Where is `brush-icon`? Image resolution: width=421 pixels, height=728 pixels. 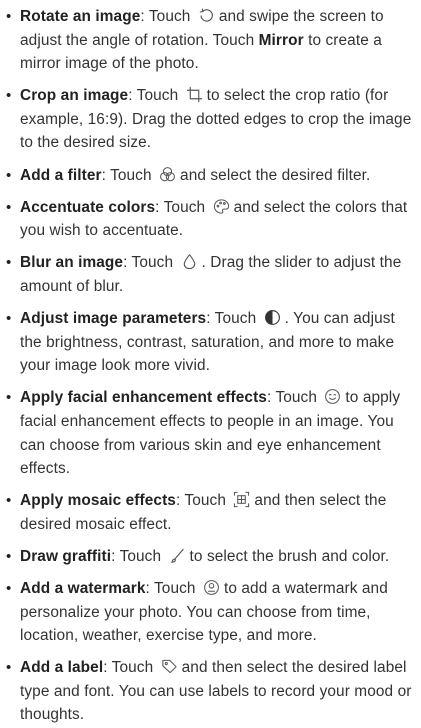
brush-icon is located at coordinates (177, 555).